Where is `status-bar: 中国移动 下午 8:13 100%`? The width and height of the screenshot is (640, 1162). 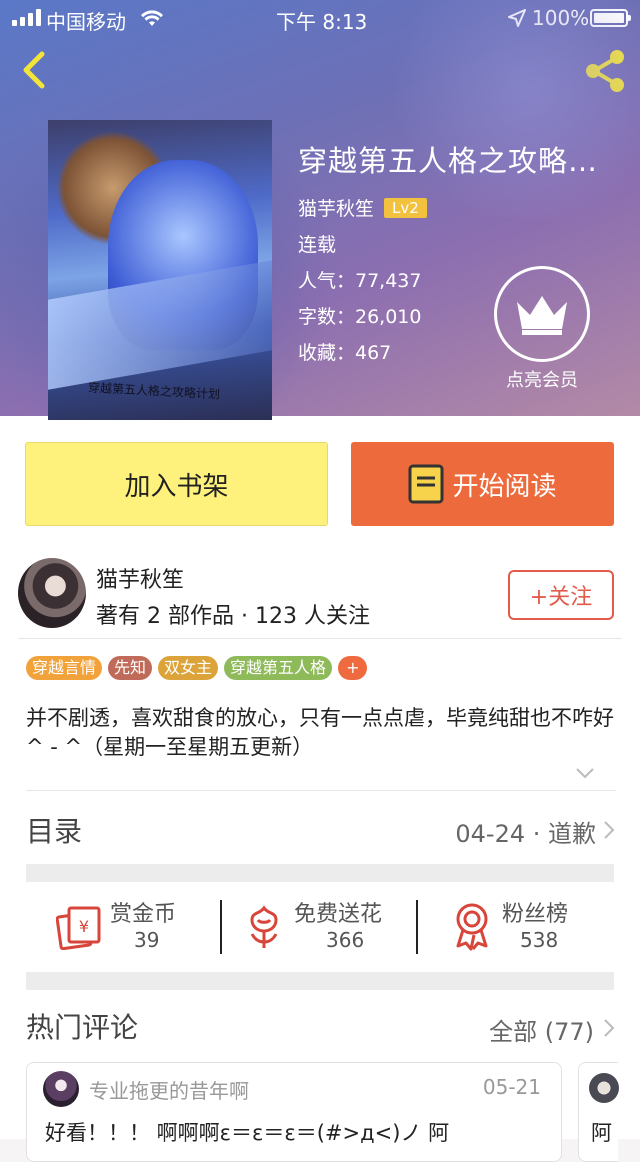
status-bar: 中国移动 下午 8:13 100% is located at coordinates (320, 18).